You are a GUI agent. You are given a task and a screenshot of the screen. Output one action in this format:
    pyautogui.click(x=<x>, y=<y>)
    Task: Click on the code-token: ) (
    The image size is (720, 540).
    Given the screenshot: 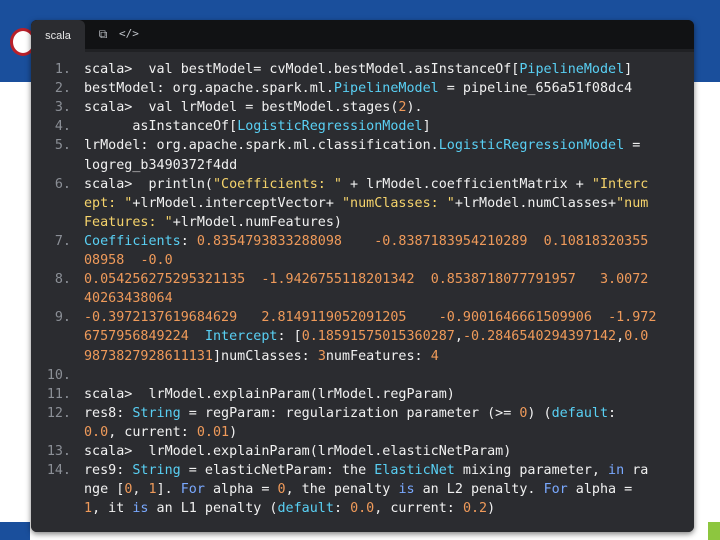 What is the action you would take?
    pyautogui.click(x=539, y=413)
    